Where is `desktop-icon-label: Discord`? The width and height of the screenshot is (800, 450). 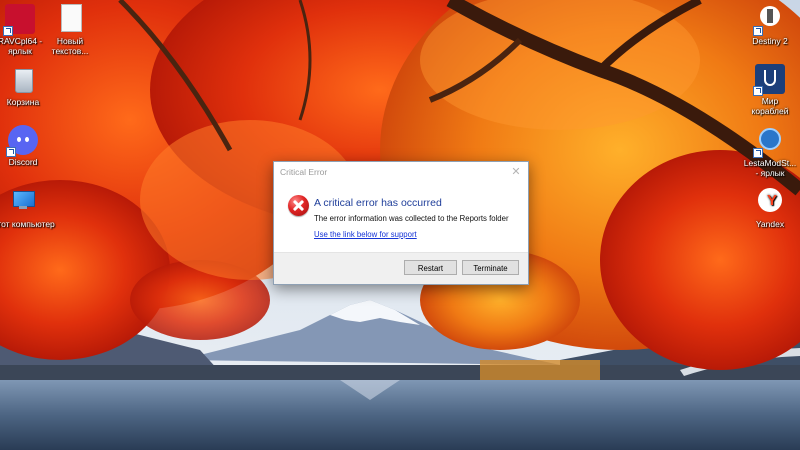
desktop-icon-label: Discord is located at coordinates (23, 162).